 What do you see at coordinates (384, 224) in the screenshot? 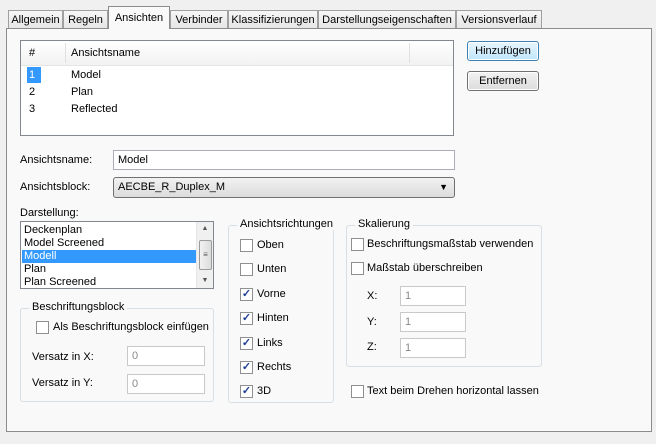
I see `scaling-title: Skalierung` at bounding box center [384, 224].